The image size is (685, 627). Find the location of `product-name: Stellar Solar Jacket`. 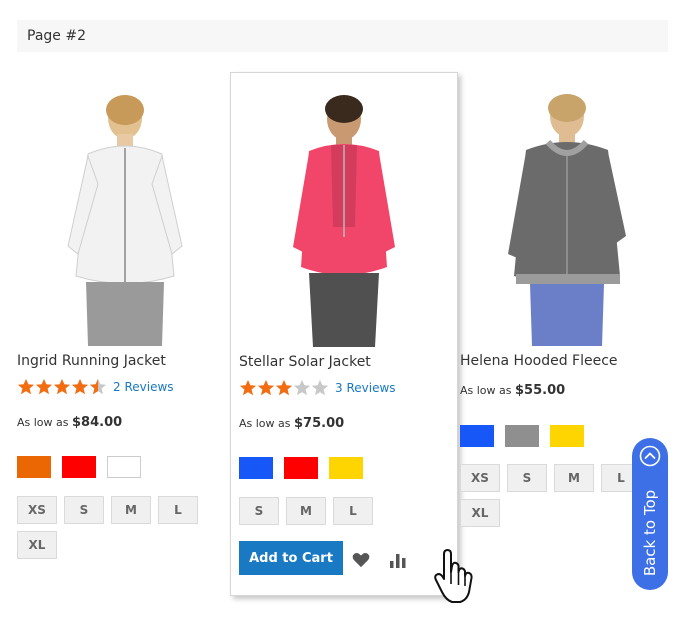

product-name: Stellar Solar Jacket is located at coordinates (305, 362).